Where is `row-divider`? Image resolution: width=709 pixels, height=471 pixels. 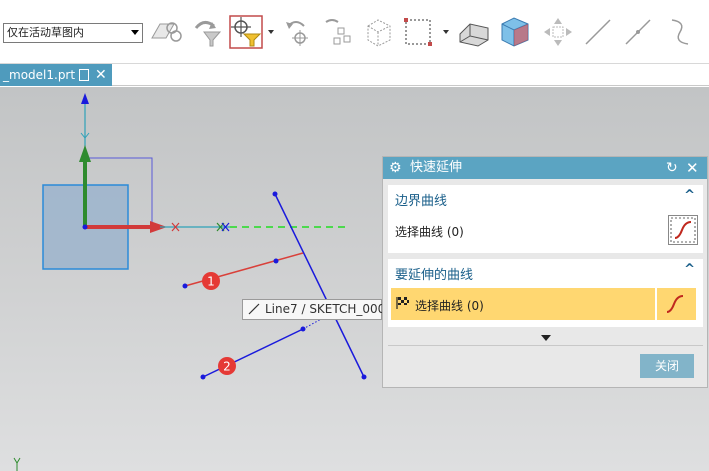 row-divider is located at coordinates (656, 304).